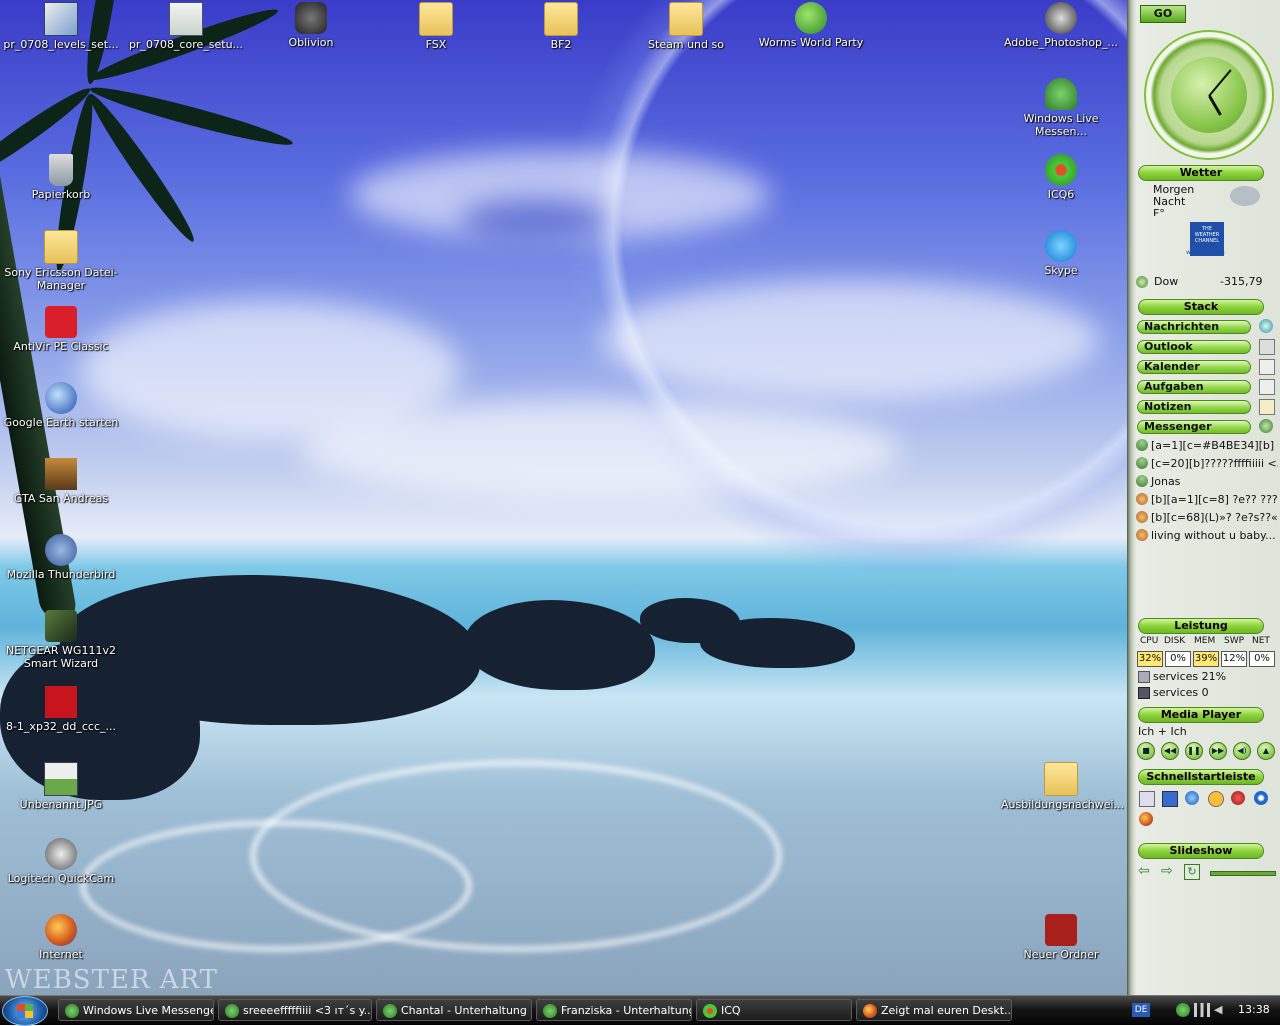 The width and height of the screenshot is (1280, 1026). Describe the element at coordinates (1192, 872) in the screenshot. I see `slideshow-refresh-icon: ↻` at that location.